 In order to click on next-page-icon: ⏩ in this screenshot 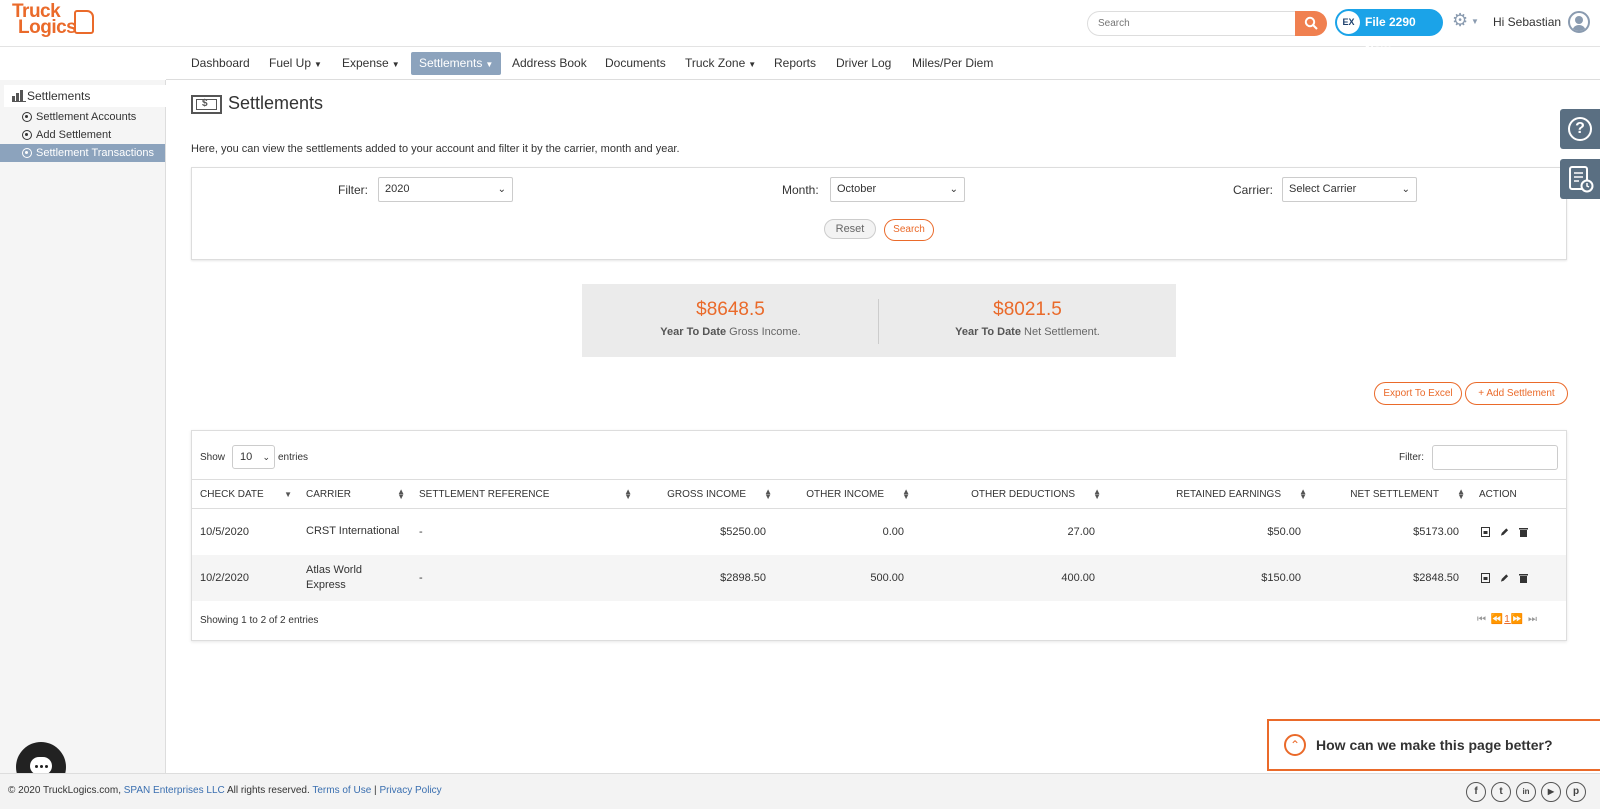, I will do `click(1517, 619)`.